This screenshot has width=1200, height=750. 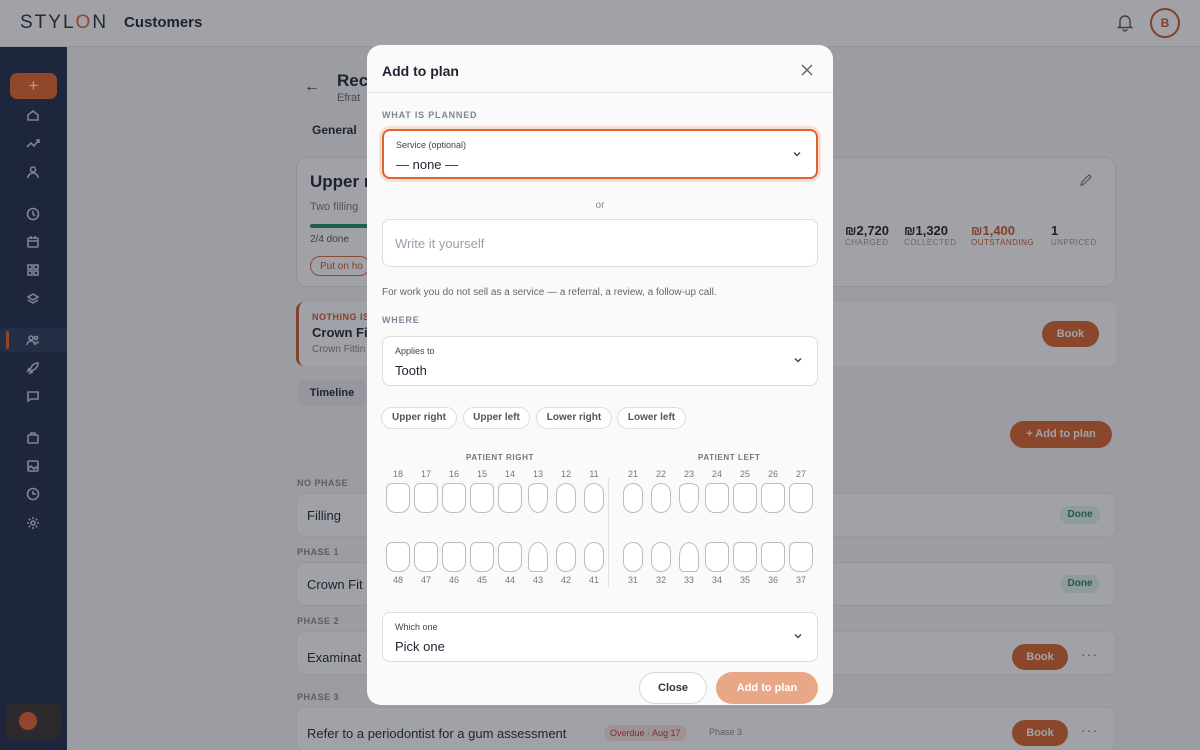 What do you see at coordinates (431, 145) in the screenshot?
I see `service-label: Service (optional)` at bounding box center [431, 145].